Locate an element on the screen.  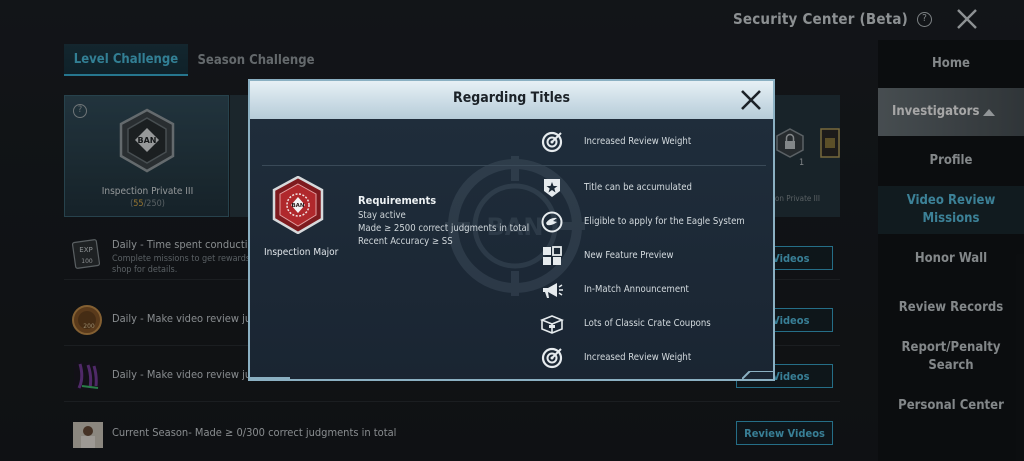
star-shield-icon is located at coordinates (552, 188).